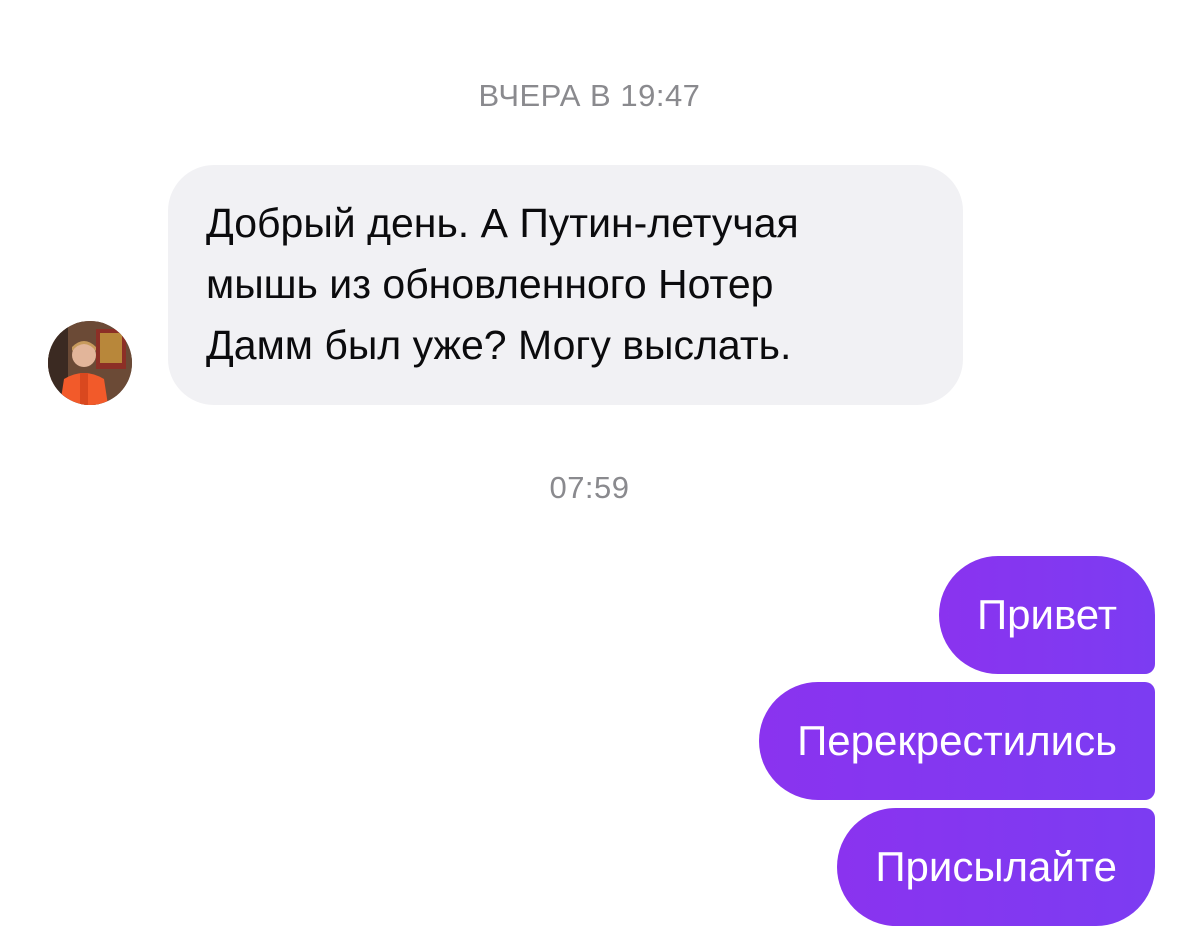 This screenshot has width=1179, height=952. I want to click on outgoing-message-bubble: Присылайте, so click(996, 867).